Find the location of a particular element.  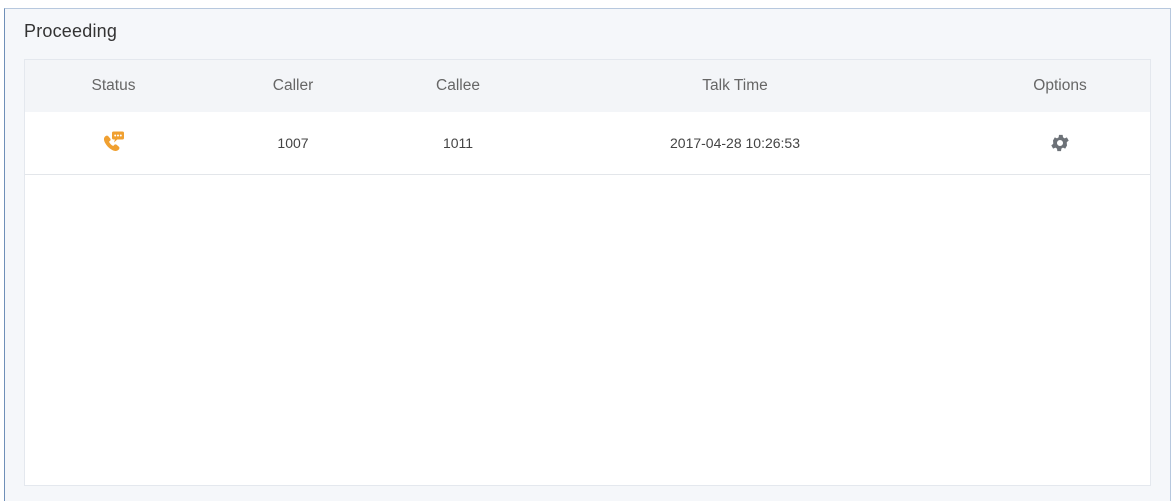

column-header-callee: Callee is located at coordinates (458, 86).